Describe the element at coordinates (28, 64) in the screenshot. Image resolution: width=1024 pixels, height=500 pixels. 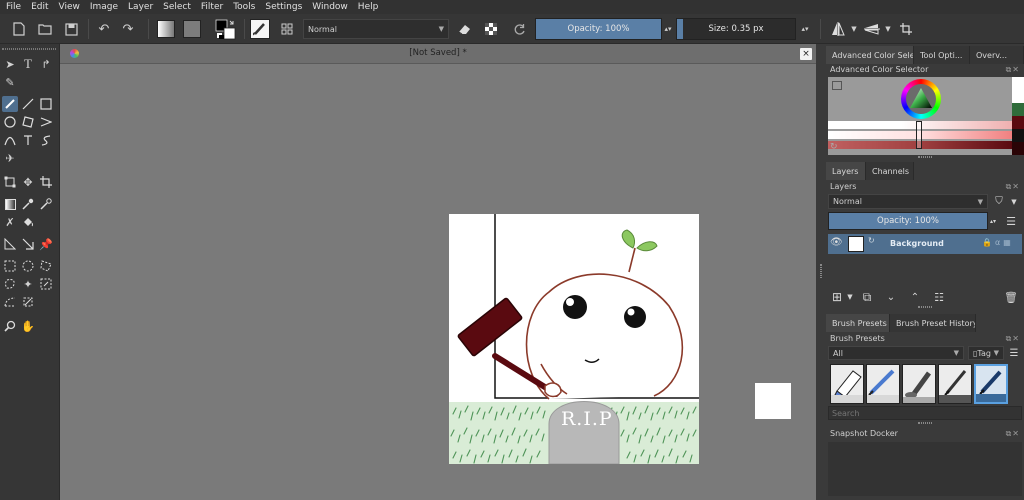
I see `text-tool-icon: T` at that location.